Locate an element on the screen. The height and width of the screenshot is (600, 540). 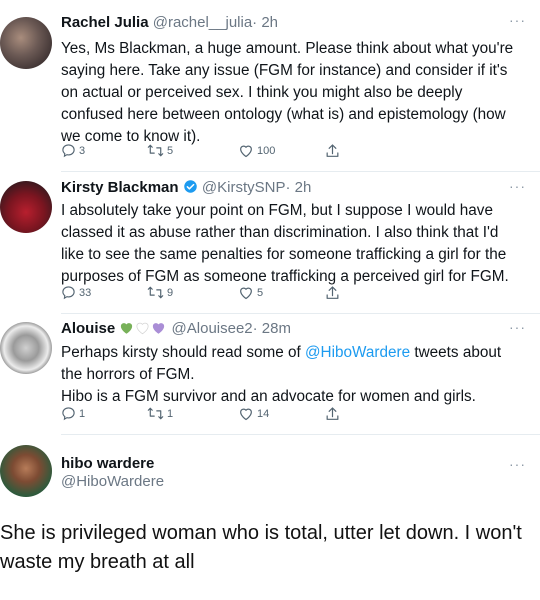
tweet-time: · 28m is located at coordinates (272, 328).